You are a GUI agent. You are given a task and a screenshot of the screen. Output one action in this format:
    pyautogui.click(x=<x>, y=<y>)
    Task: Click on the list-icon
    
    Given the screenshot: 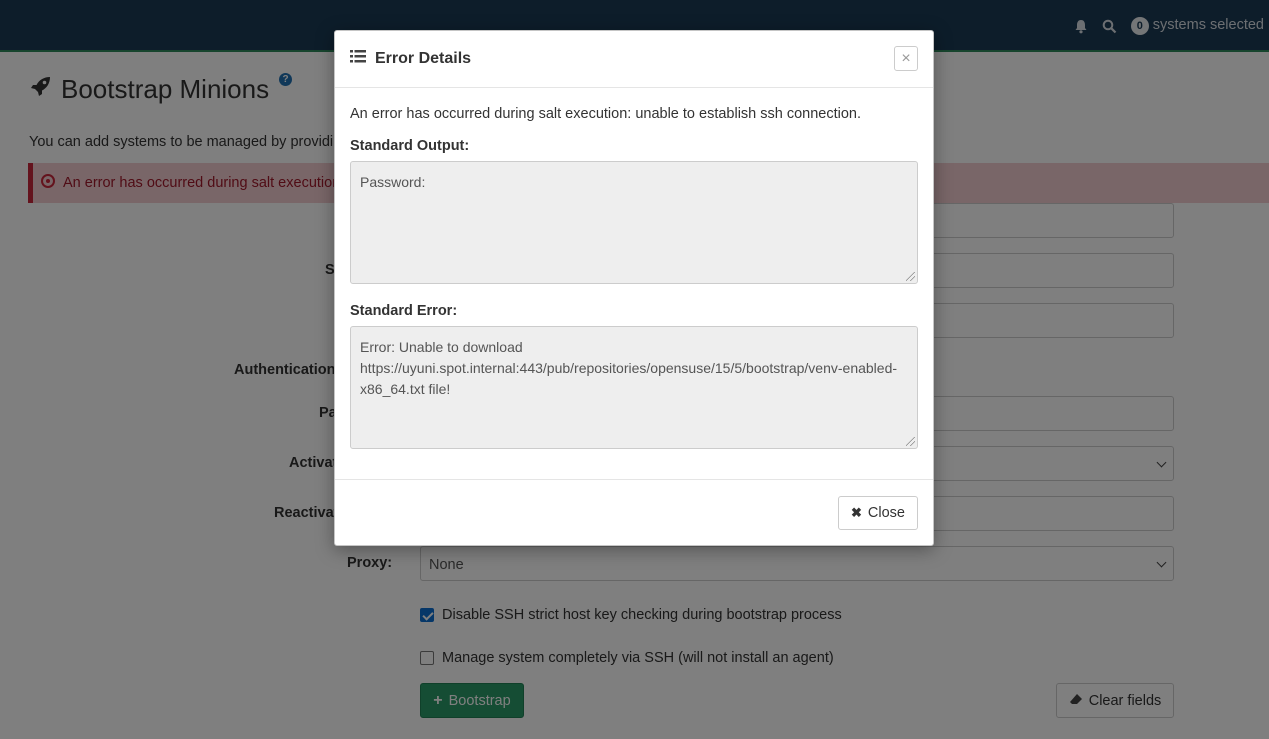 What is the action you would take?
    pyautogui.click(x=358, y=59)
    